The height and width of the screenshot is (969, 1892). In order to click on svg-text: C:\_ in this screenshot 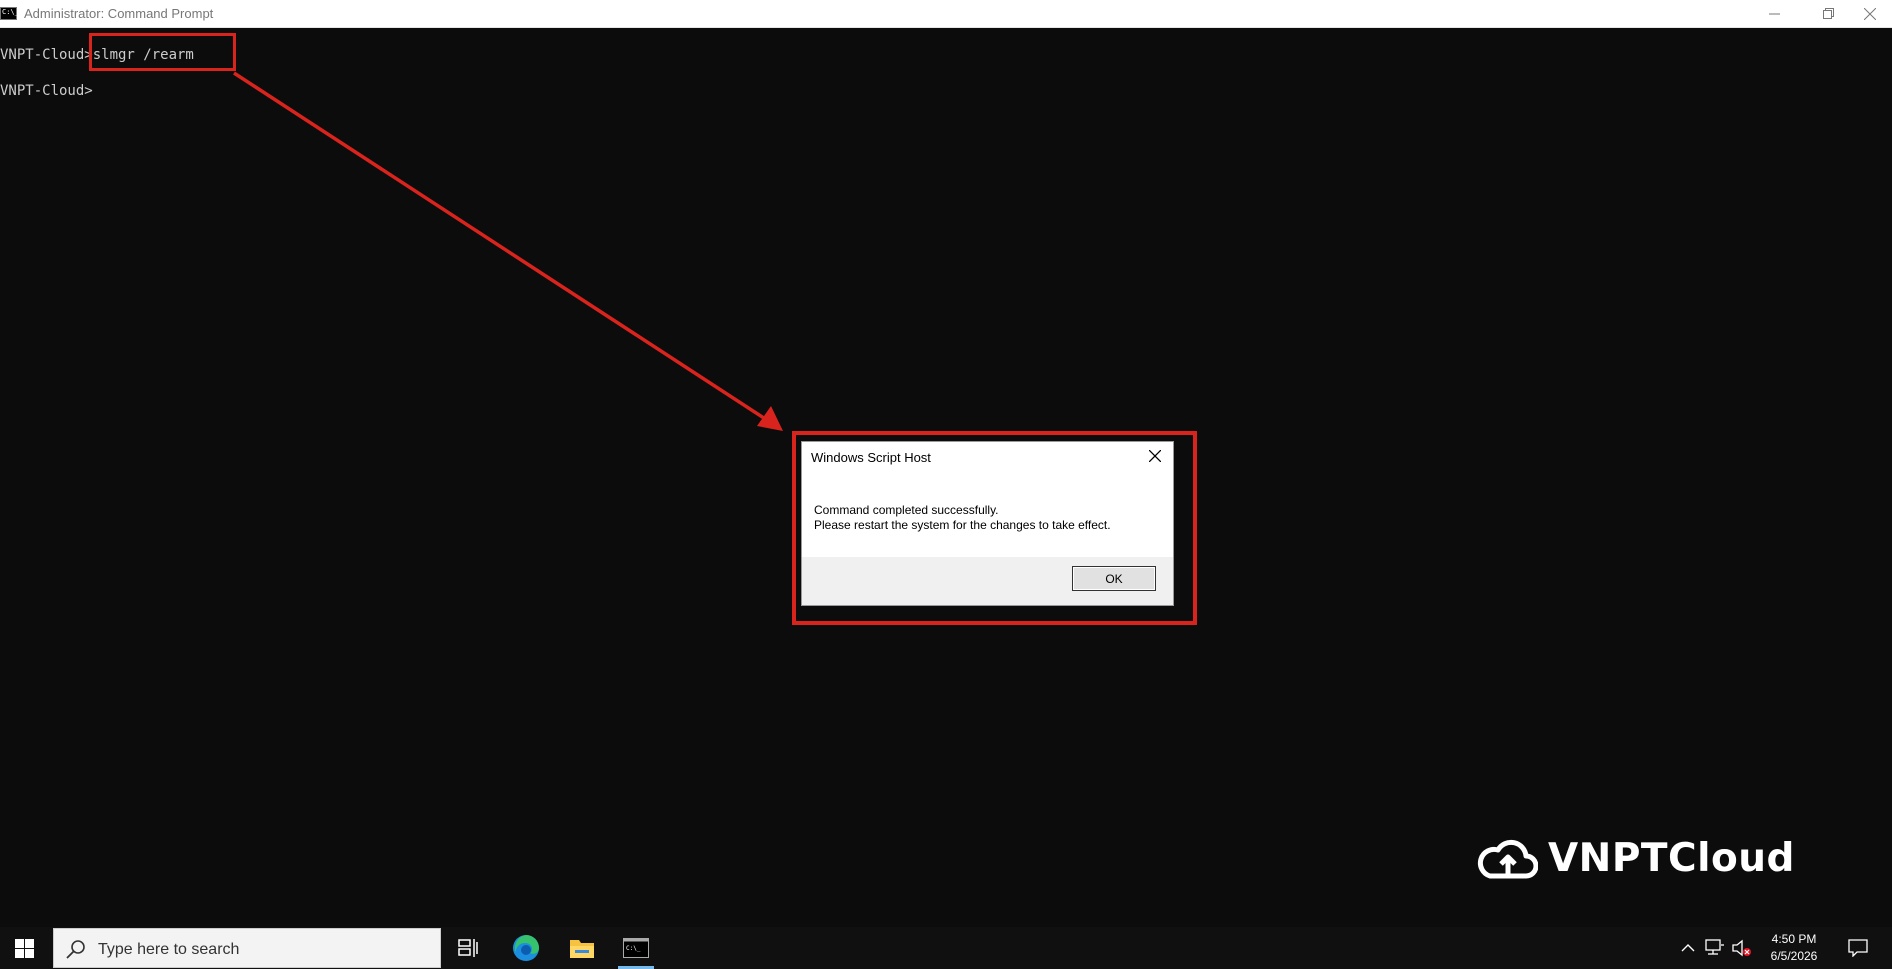, I will do `click(633, 948)`.